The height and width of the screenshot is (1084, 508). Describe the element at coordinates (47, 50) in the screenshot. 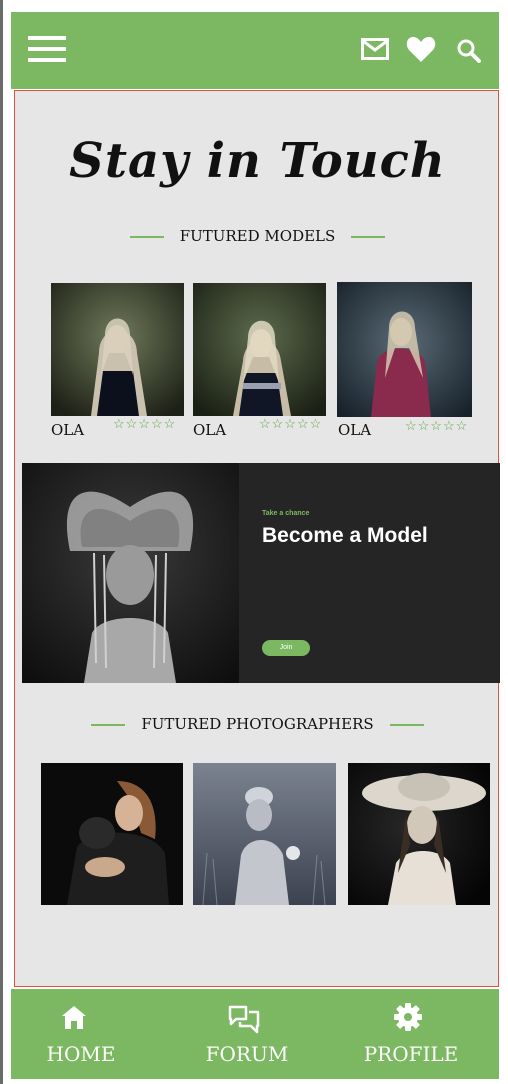

I see `hamburger-icon` at that location.